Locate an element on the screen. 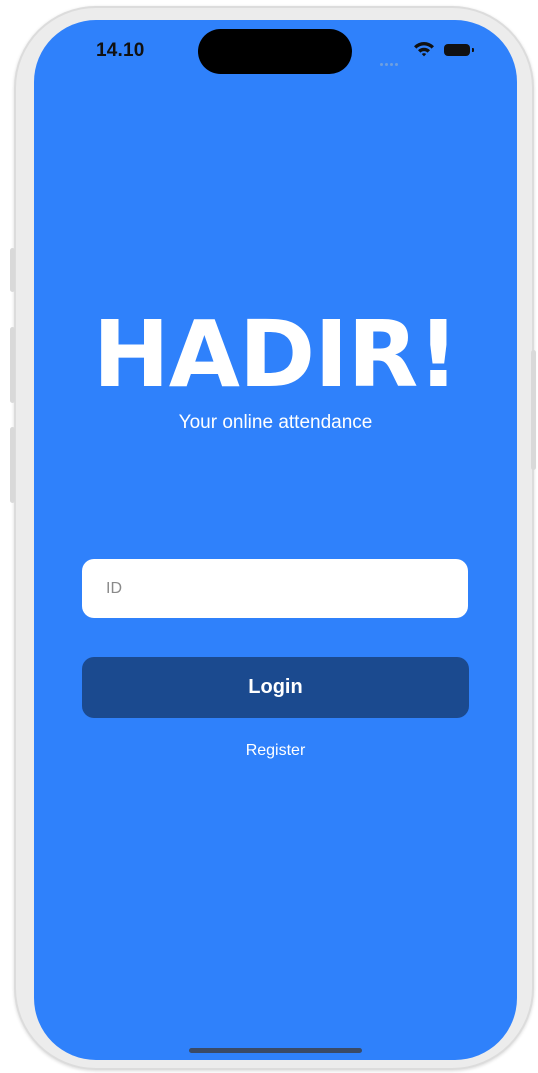 The height and width of the screenshot is (1073, 538). dynamic-island is located at coordinates (275, 51).